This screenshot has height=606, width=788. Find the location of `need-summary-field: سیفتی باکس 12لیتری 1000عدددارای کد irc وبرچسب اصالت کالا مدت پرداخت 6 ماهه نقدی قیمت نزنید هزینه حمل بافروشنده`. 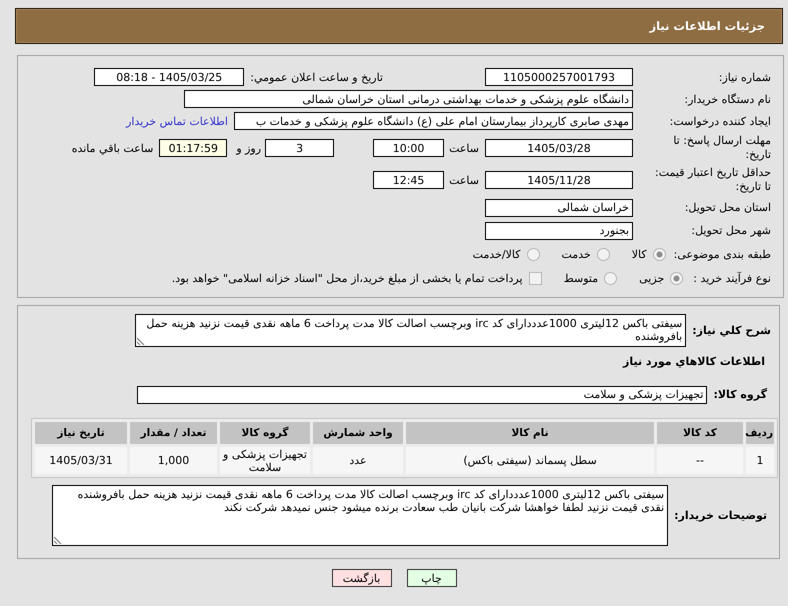

need-summary-field: سیفتی باکس 12لیتری 1000عدددارای کد irc وبرچسب اصالت کالا مدت پرداخت 6 ماهه نقدی قیمت نزنید هزینه حمل بافروشنده is located at coordinates (410, 330).